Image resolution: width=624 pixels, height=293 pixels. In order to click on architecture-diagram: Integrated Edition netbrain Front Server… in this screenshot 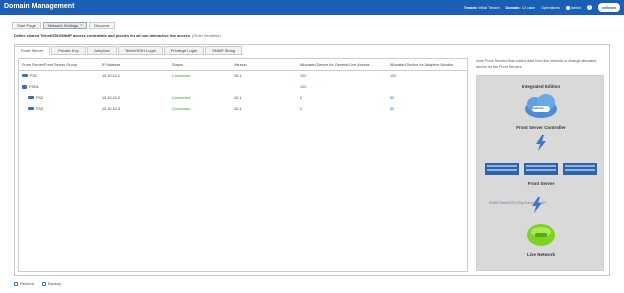, I will do `click(540, 173)`.